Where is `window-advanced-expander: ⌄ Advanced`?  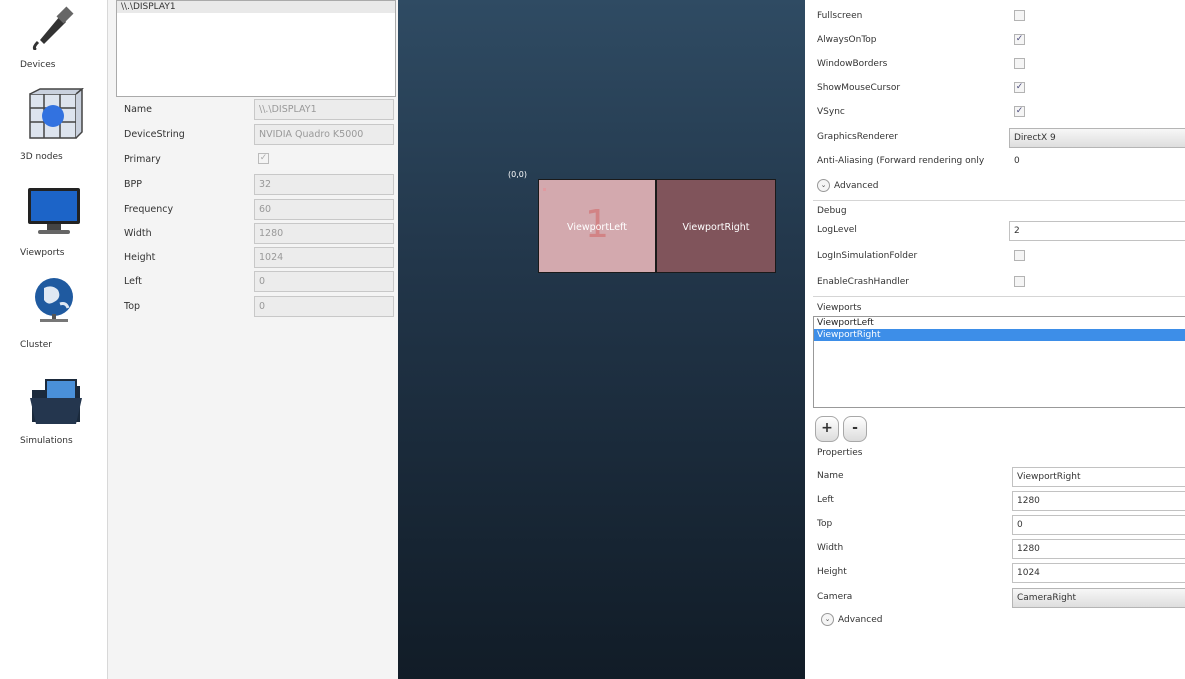 window-advanced-expander: ⌄ Advanced is located at coordinates (847, 185).